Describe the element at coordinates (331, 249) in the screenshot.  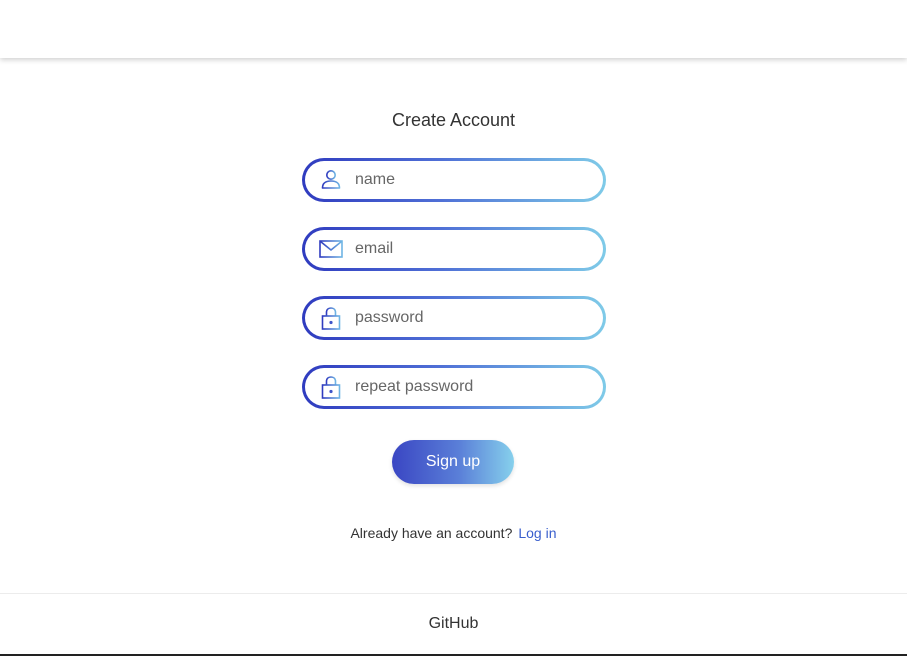
I see `envelope-icon` at that location.